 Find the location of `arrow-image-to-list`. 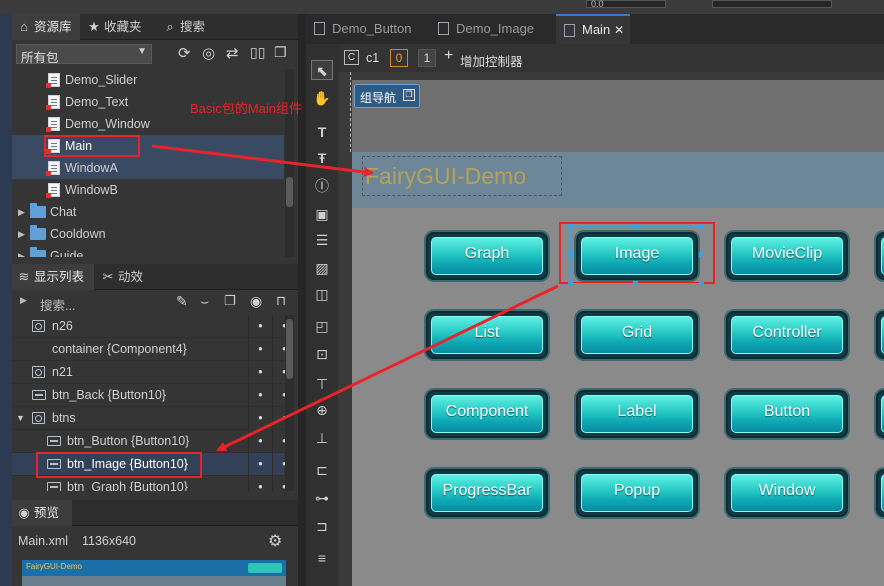

arrow-image-to-list is located at coordinates (387, 368).